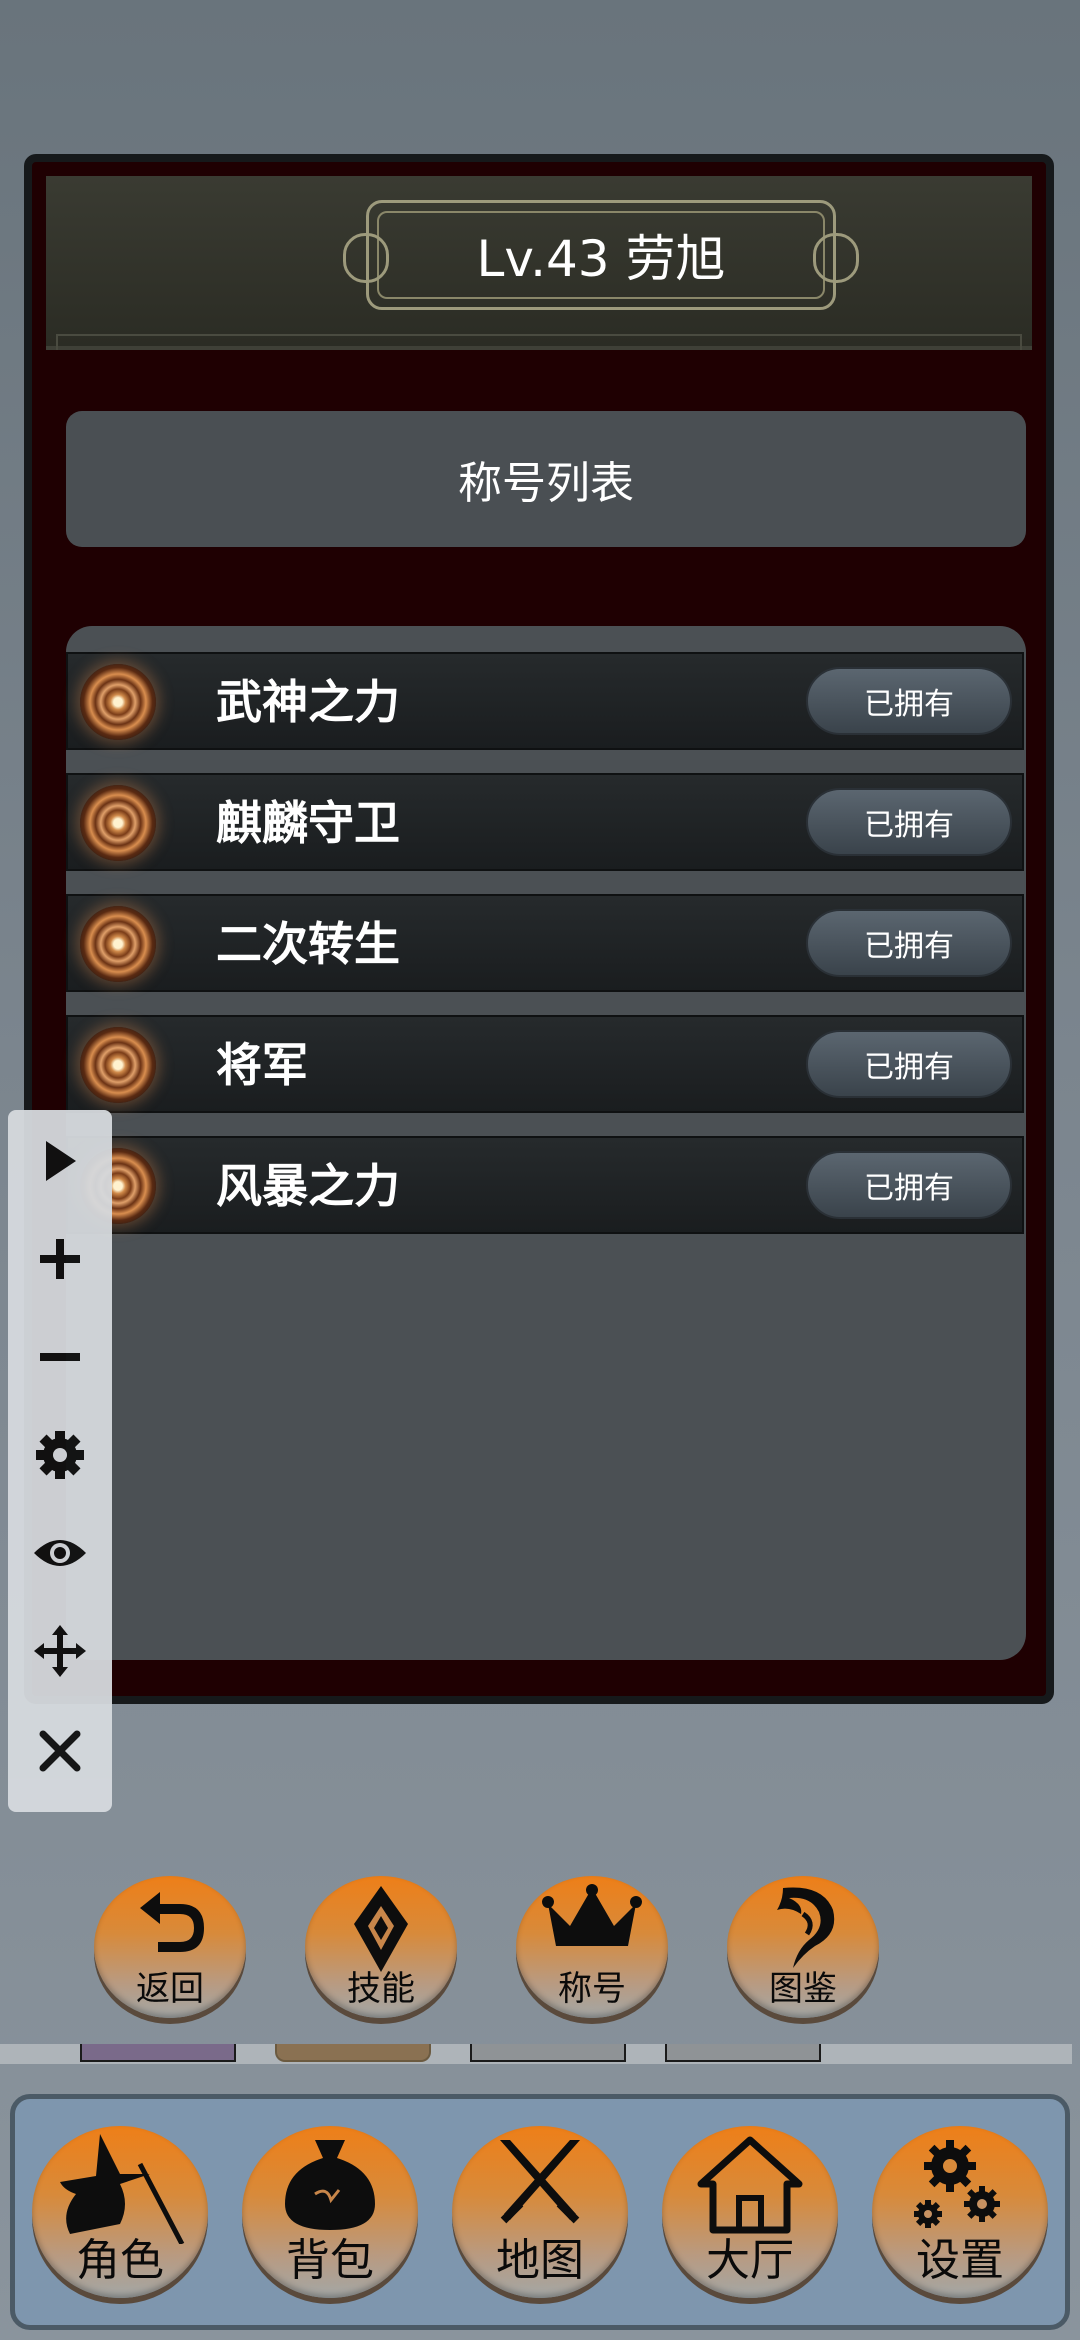 The height and width of the screenshot is (2340, 1080). I want to click on title-name: 将军, so click(262, 1065).